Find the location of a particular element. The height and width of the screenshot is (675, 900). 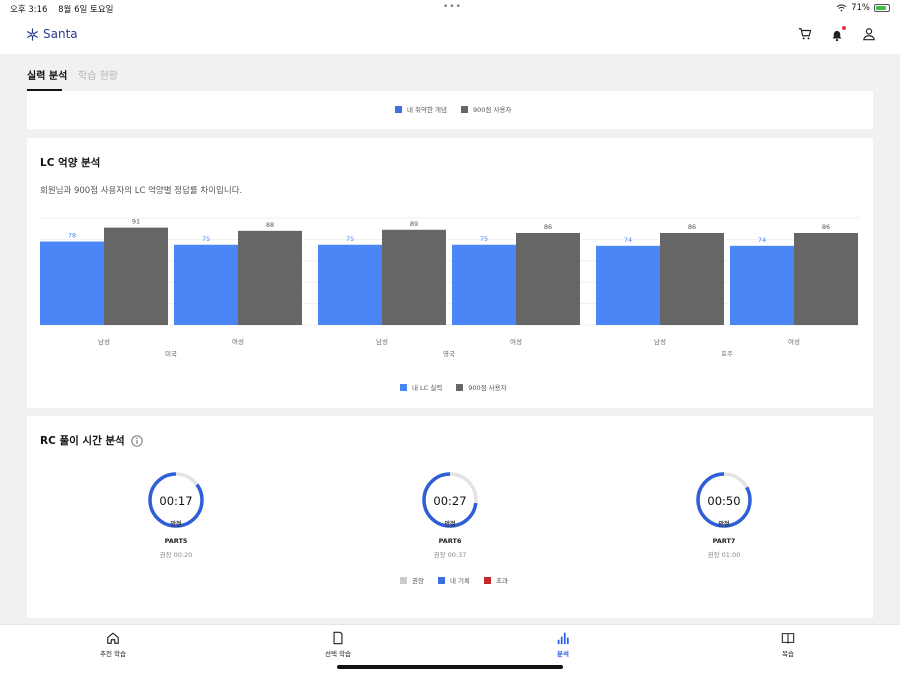

timer-part: PART5 is located at coordinates (176, 541).